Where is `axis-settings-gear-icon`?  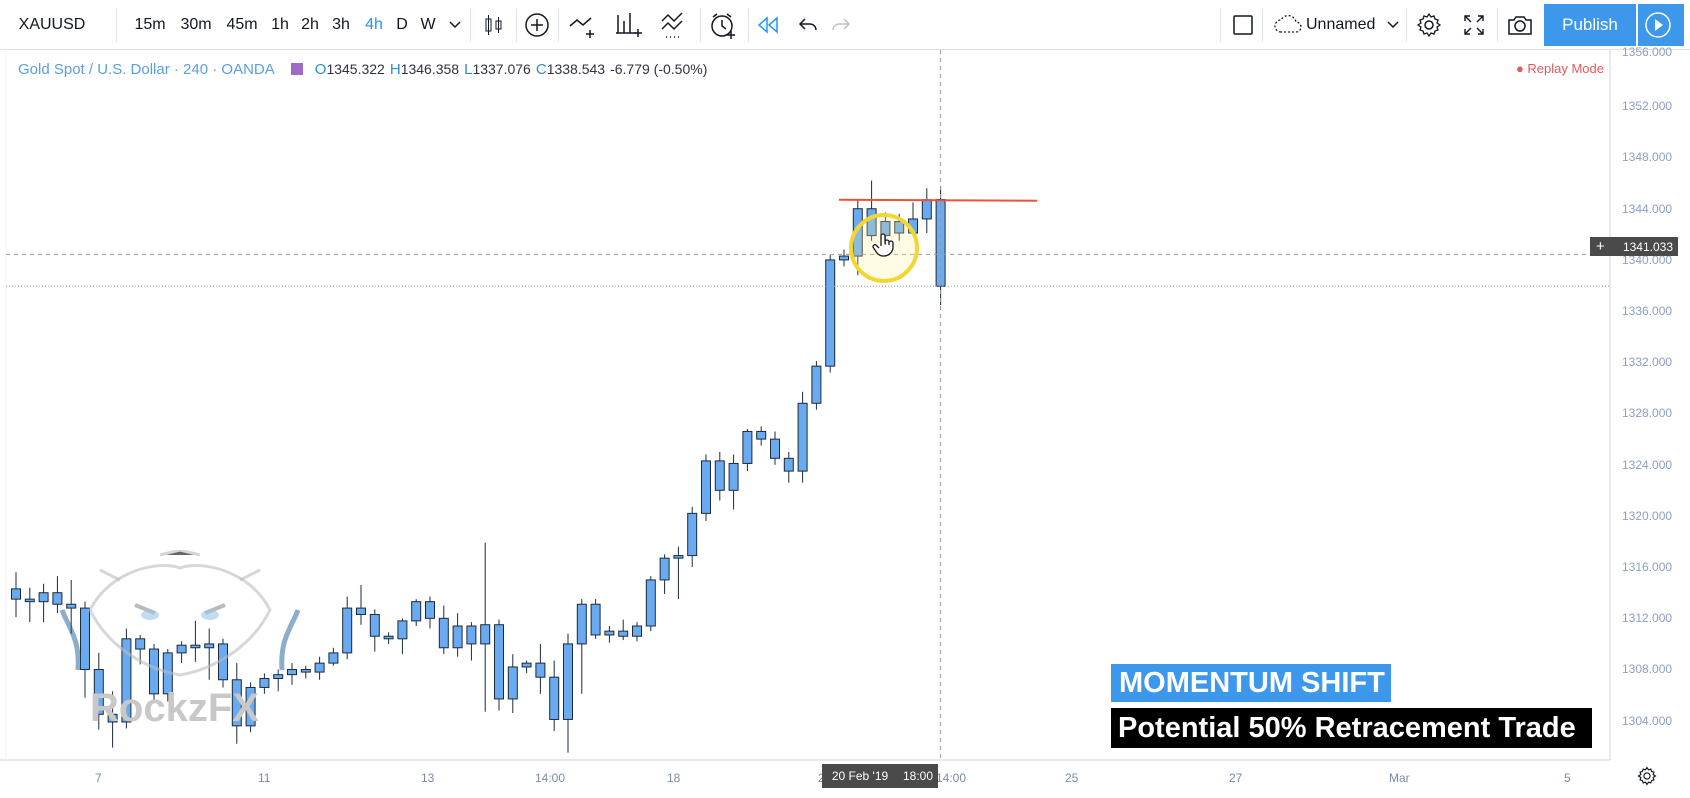
axis-settings-gear-icon is located at coordinates (1647, 776).